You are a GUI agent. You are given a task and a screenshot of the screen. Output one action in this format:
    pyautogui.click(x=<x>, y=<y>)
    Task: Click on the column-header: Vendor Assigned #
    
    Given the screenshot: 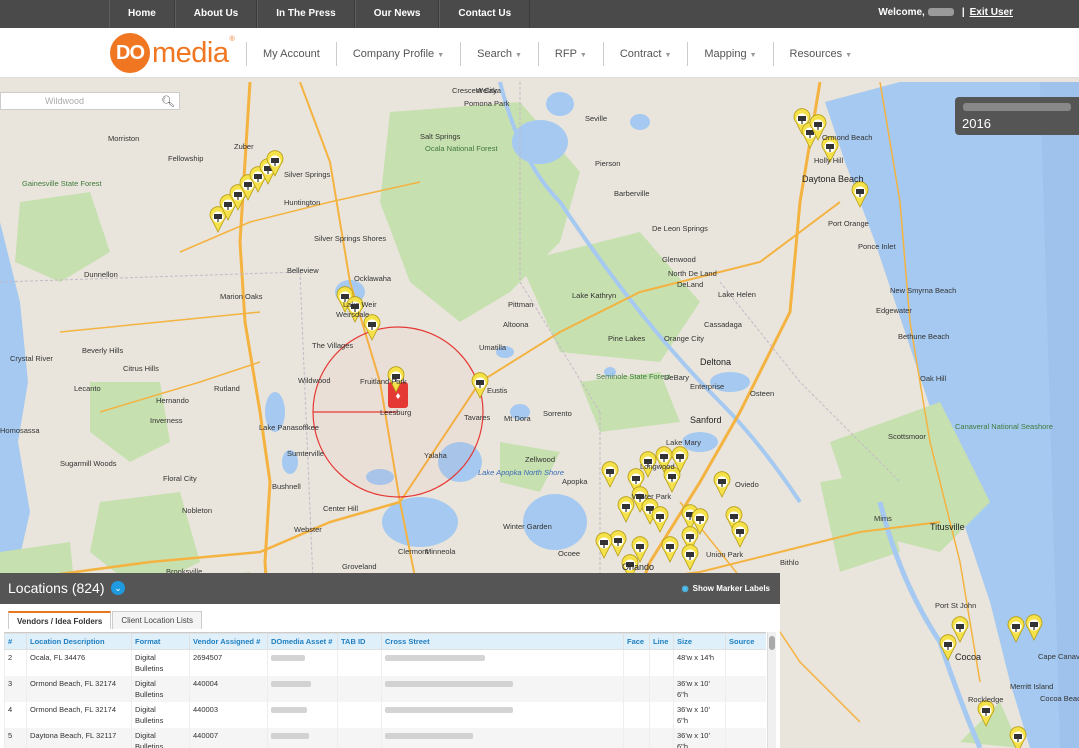 What is the action you would take?
    pyautogui.click(x=228, y=641)
    